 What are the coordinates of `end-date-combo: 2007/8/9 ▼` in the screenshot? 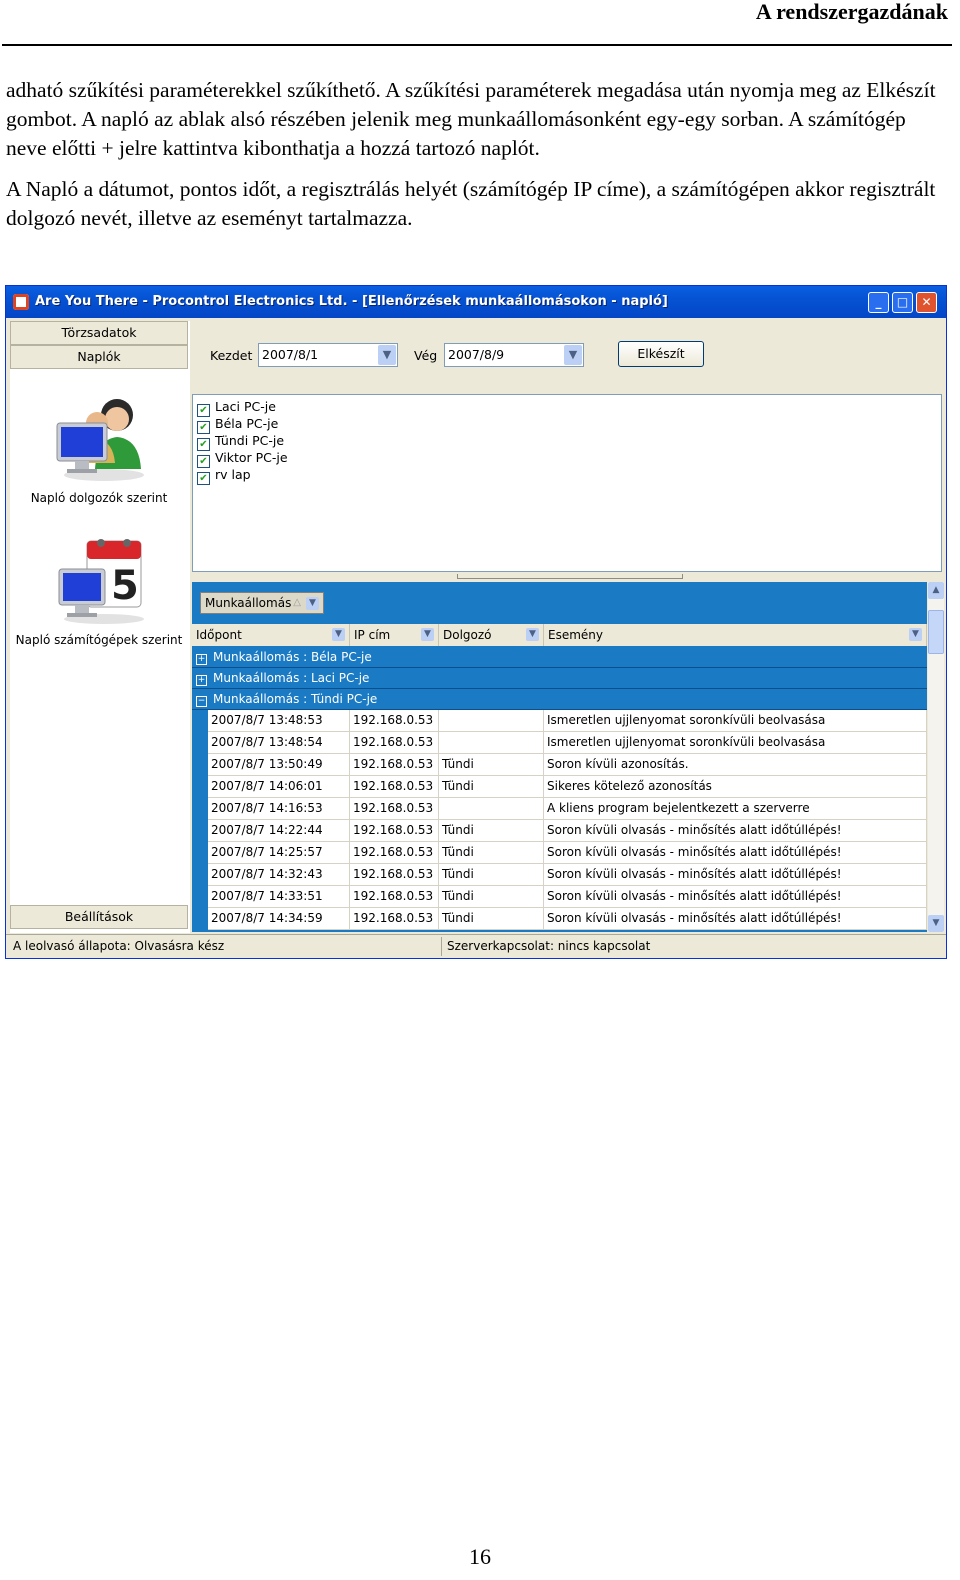 It's located at (514, 355).